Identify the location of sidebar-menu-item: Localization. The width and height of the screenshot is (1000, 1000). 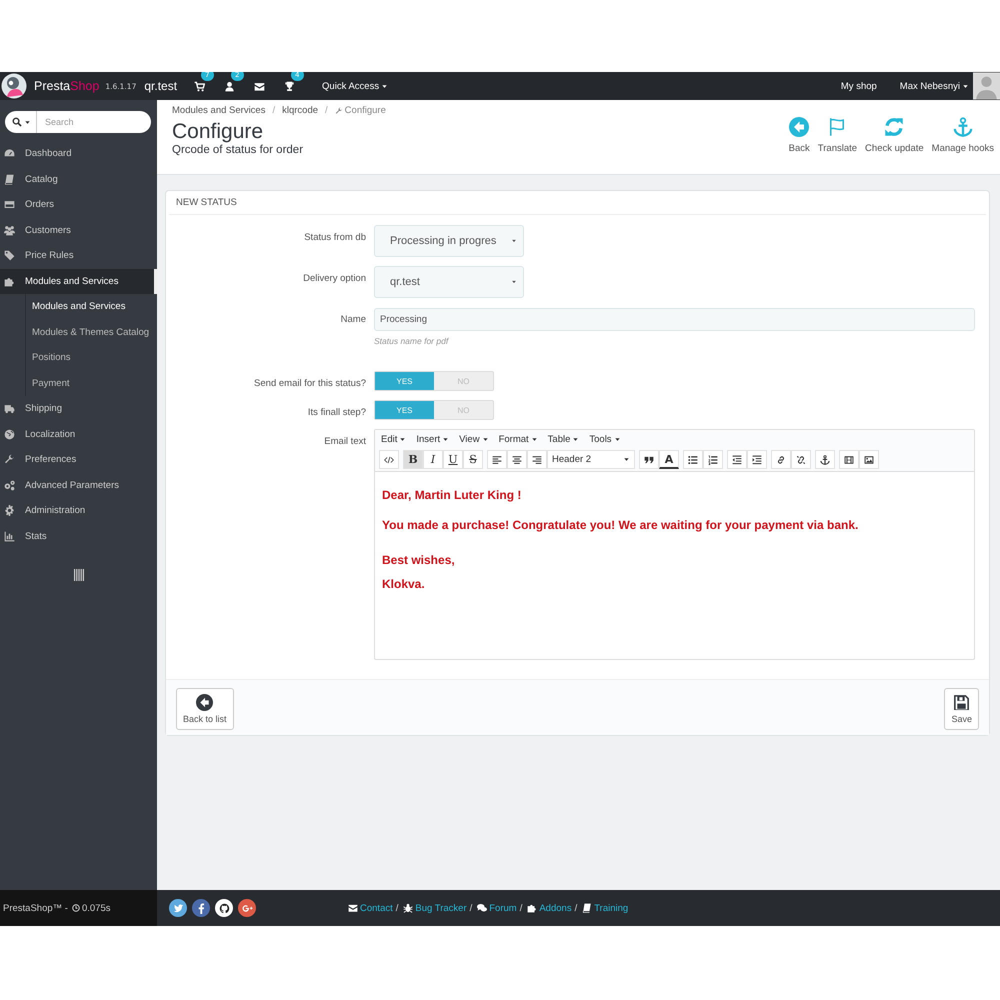
(78, 434).